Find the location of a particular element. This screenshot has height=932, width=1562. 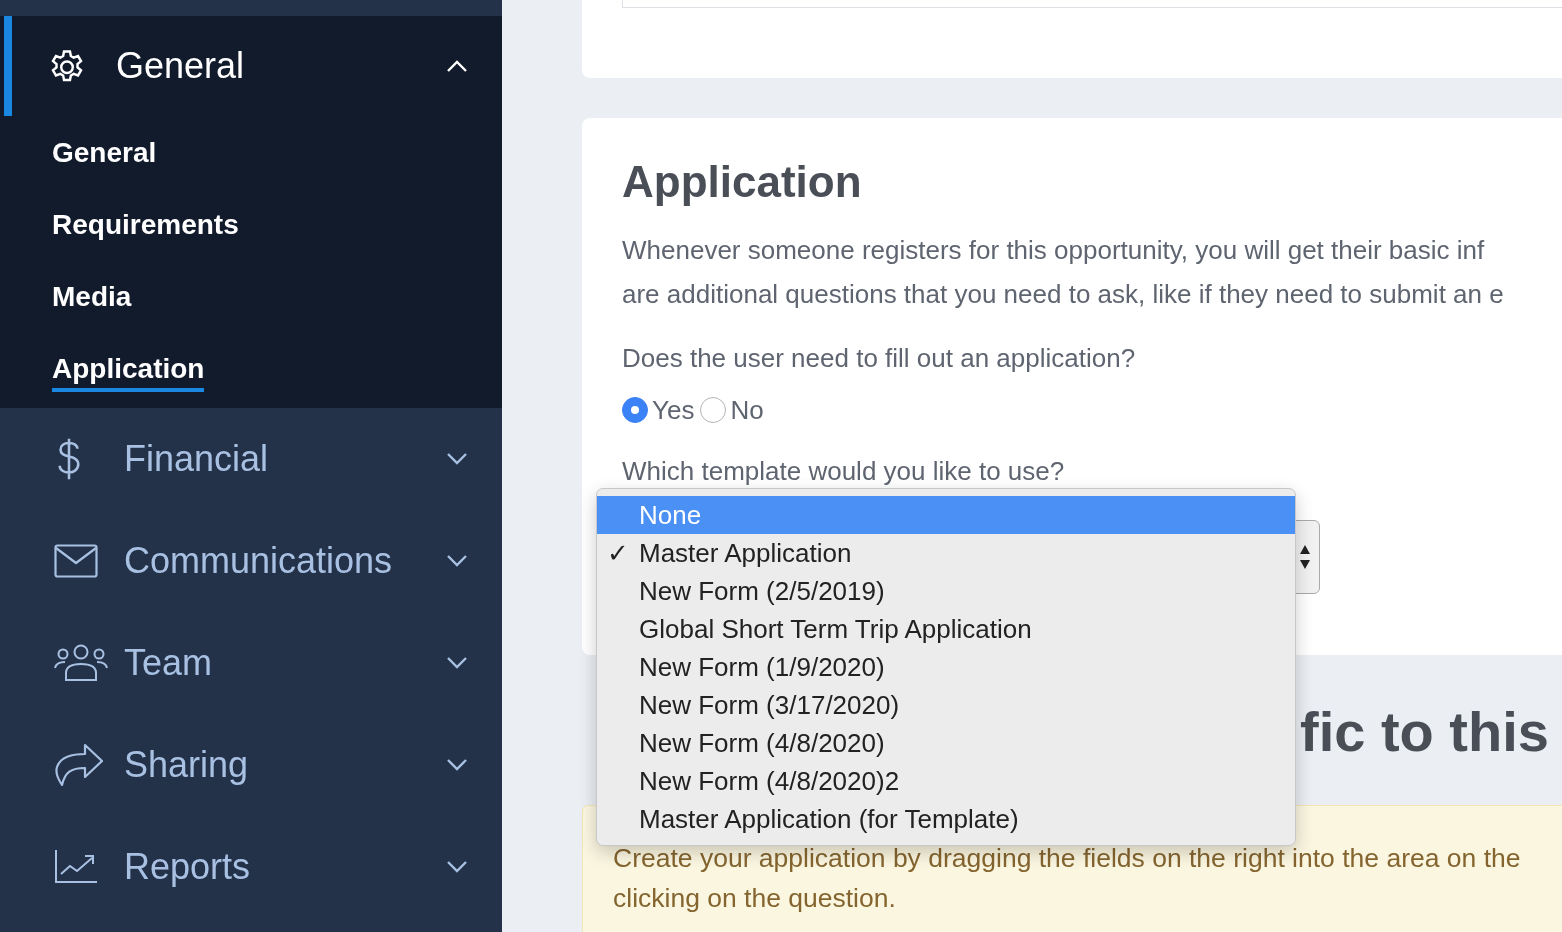

sidebar-item: General is located at coordinates (104, 156).